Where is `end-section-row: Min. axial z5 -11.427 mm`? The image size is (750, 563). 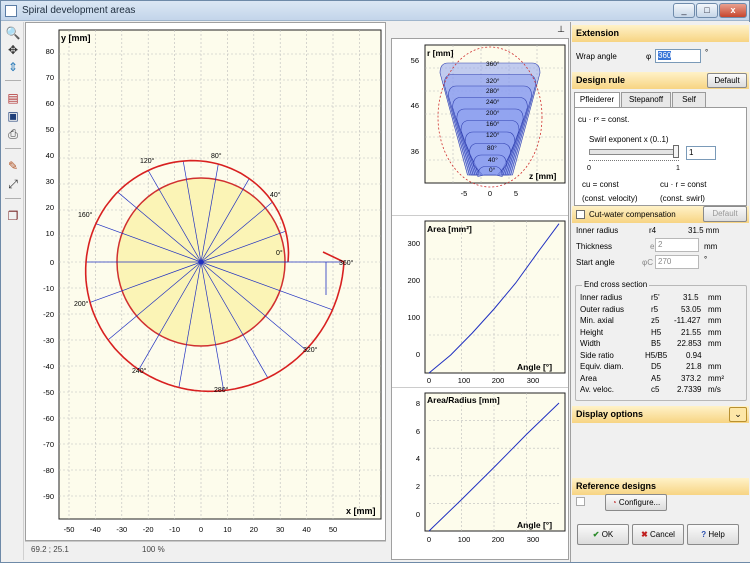 end-section-row: Min. axial z5 -11.427 mm is located at coordinates (651, 320).